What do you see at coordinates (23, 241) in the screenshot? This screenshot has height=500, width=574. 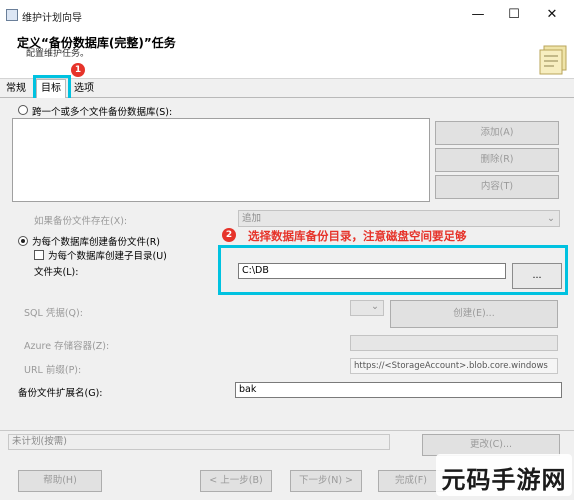 I see `per-db-radio` at bounding box center [23, 241].